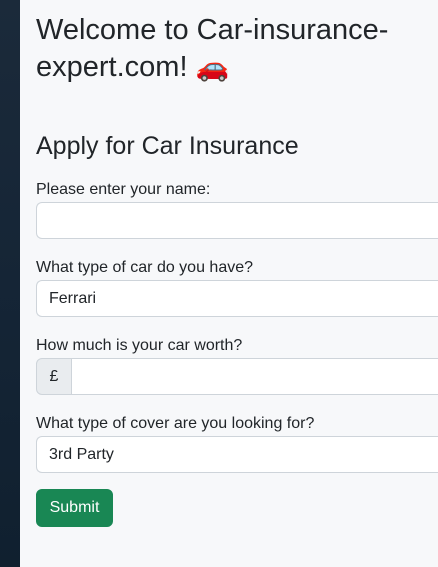 This screenshot has width=438, height=567. Describe the element at coordinates (237, 298) in the screenshot. I see `car-type-select: Ferrari` at that location.